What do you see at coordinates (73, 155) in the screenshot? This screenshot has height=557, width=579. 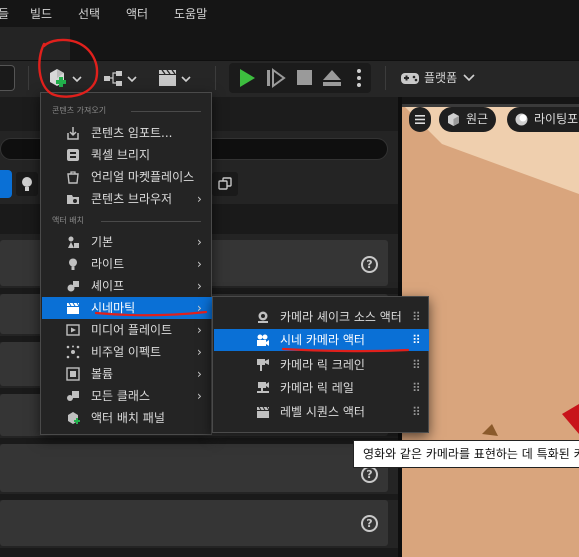 I see `bridge-icon` at bounding box center [73, 155].